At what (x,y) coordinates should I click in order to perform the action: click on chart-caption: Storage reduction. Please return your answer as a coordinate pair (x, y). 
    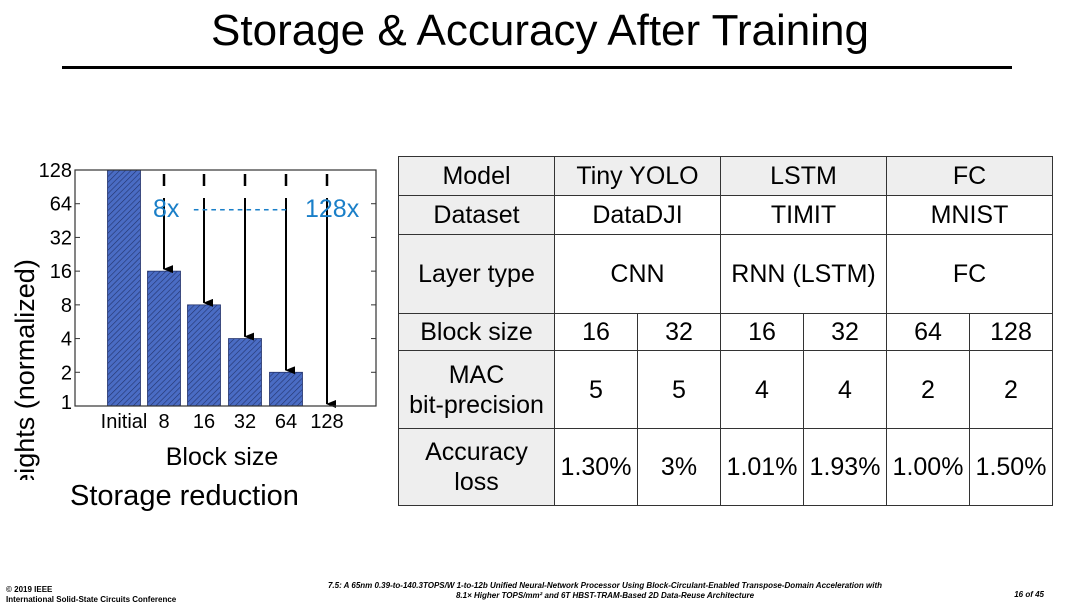
    Looking at the image, I should click on (184, 496).